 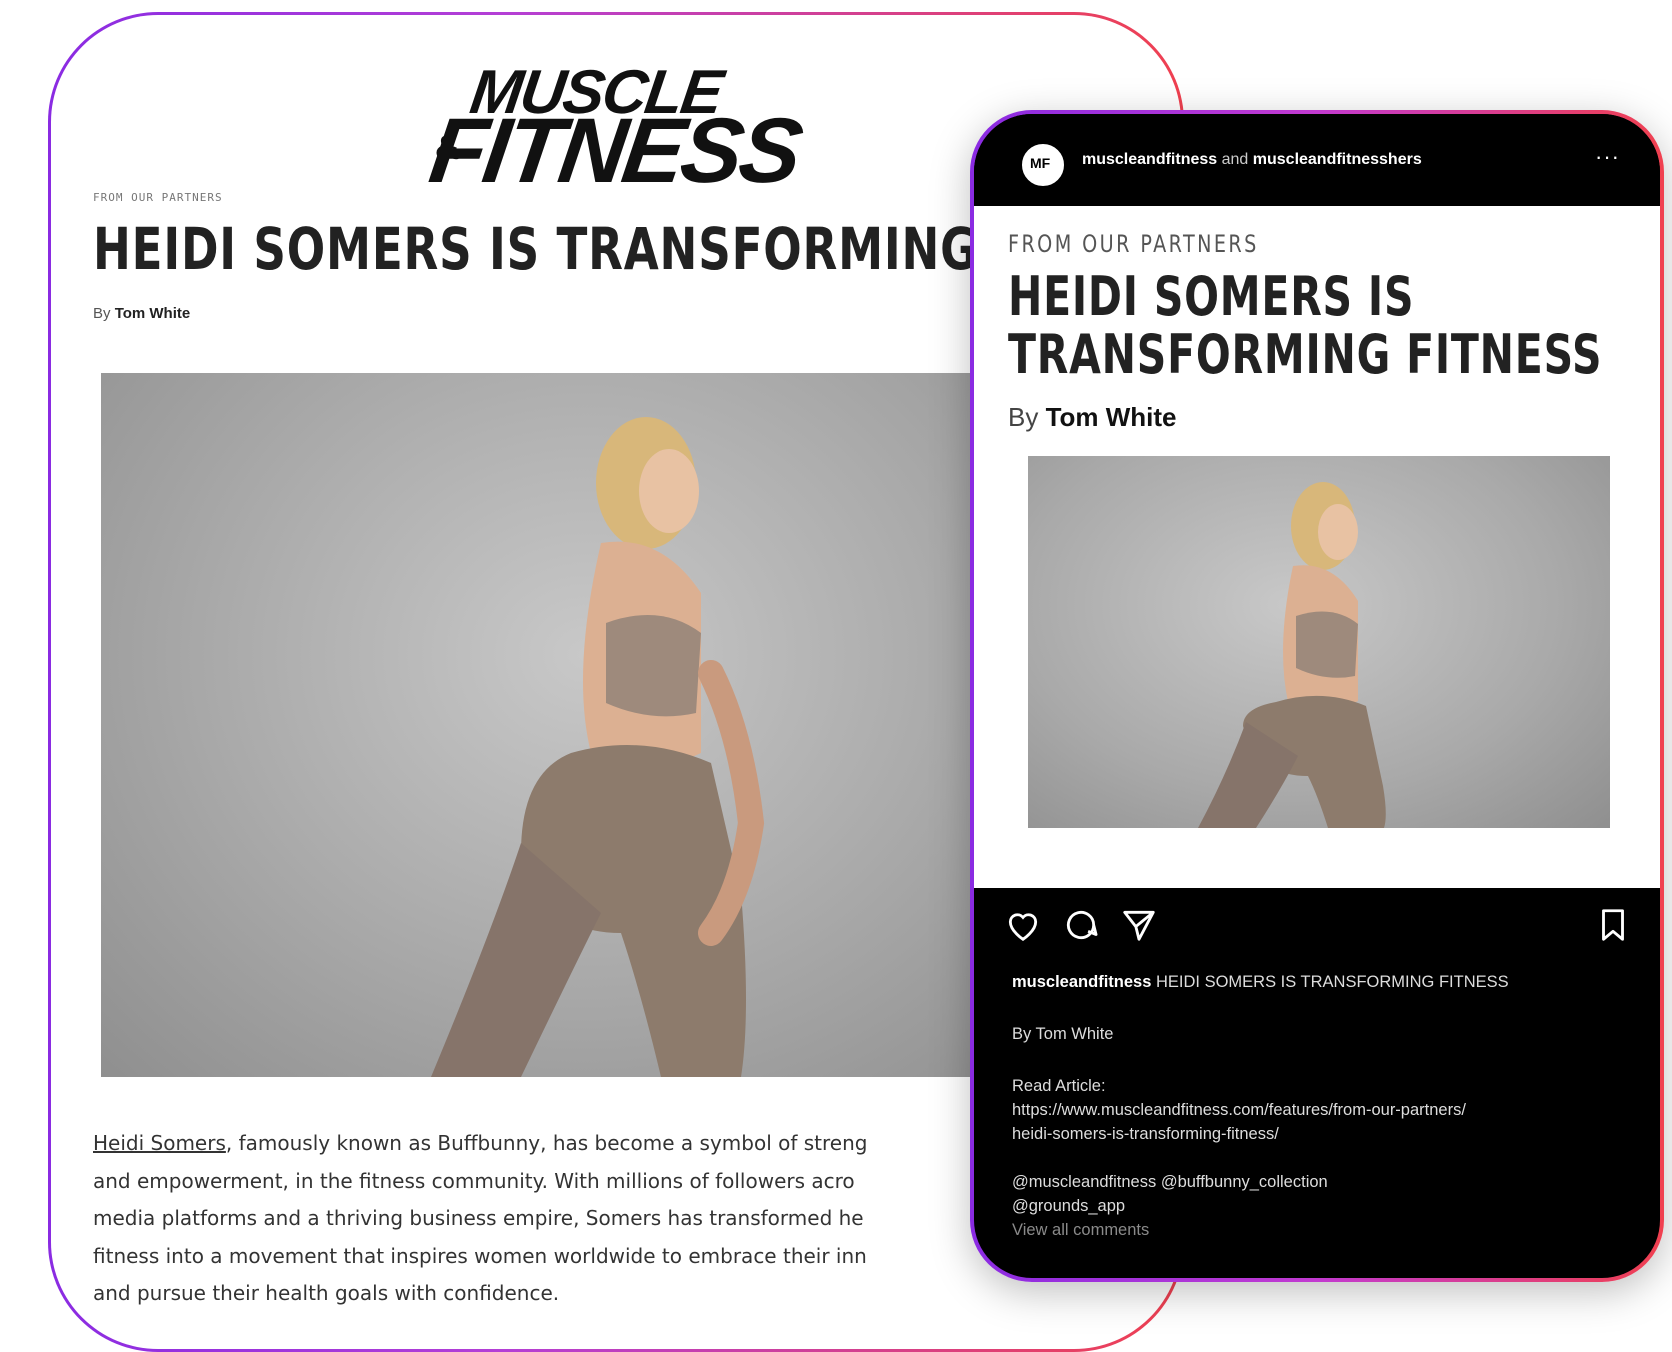 What do you see at coordinates (1023, 417) in the screenshot?
I see `post-byline-prefix: By` at bounding box center [1023, 417].